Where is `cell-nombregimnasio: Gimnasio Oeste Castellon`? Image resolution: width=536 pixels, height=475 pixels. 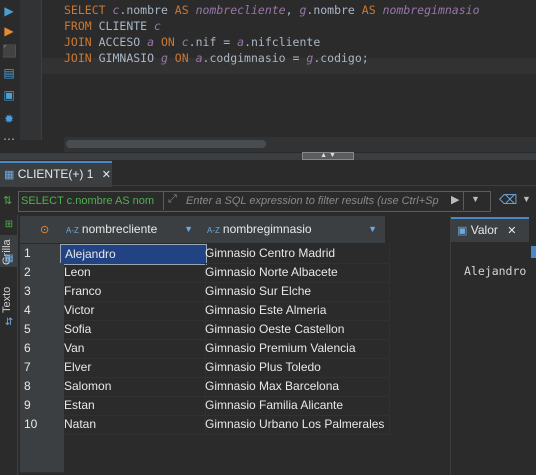 cell-nombregimnasio: Gimnasio Oeste Castellon is located at coordinates (295, 330).